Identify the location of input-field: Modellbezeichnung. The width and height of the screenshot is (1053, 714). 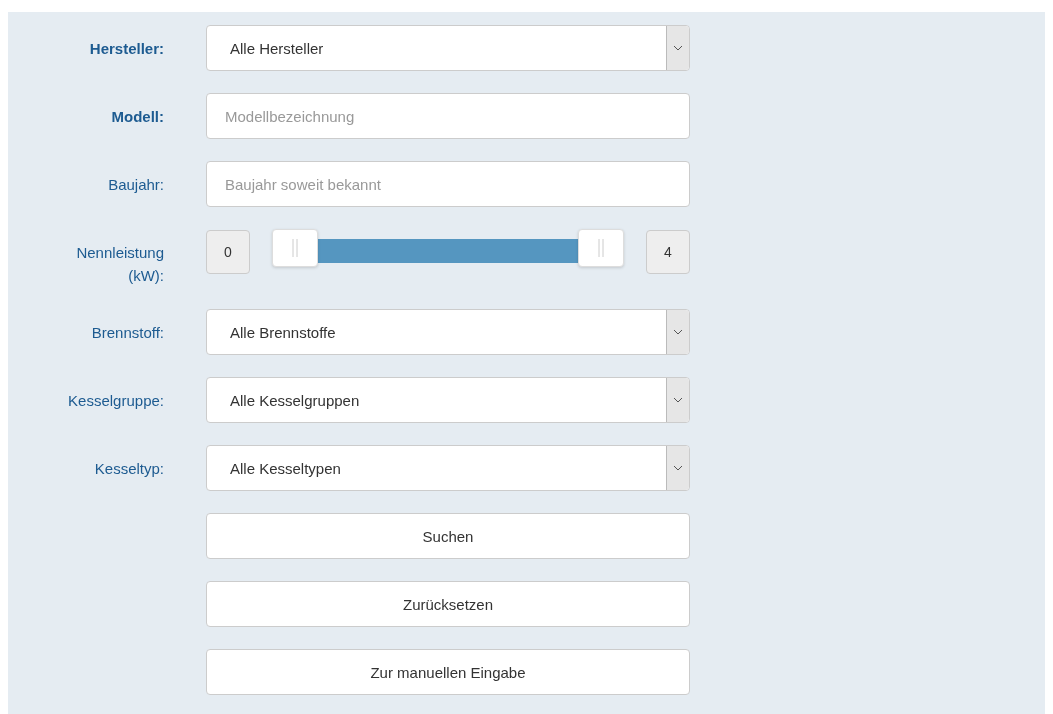
(448, 116).